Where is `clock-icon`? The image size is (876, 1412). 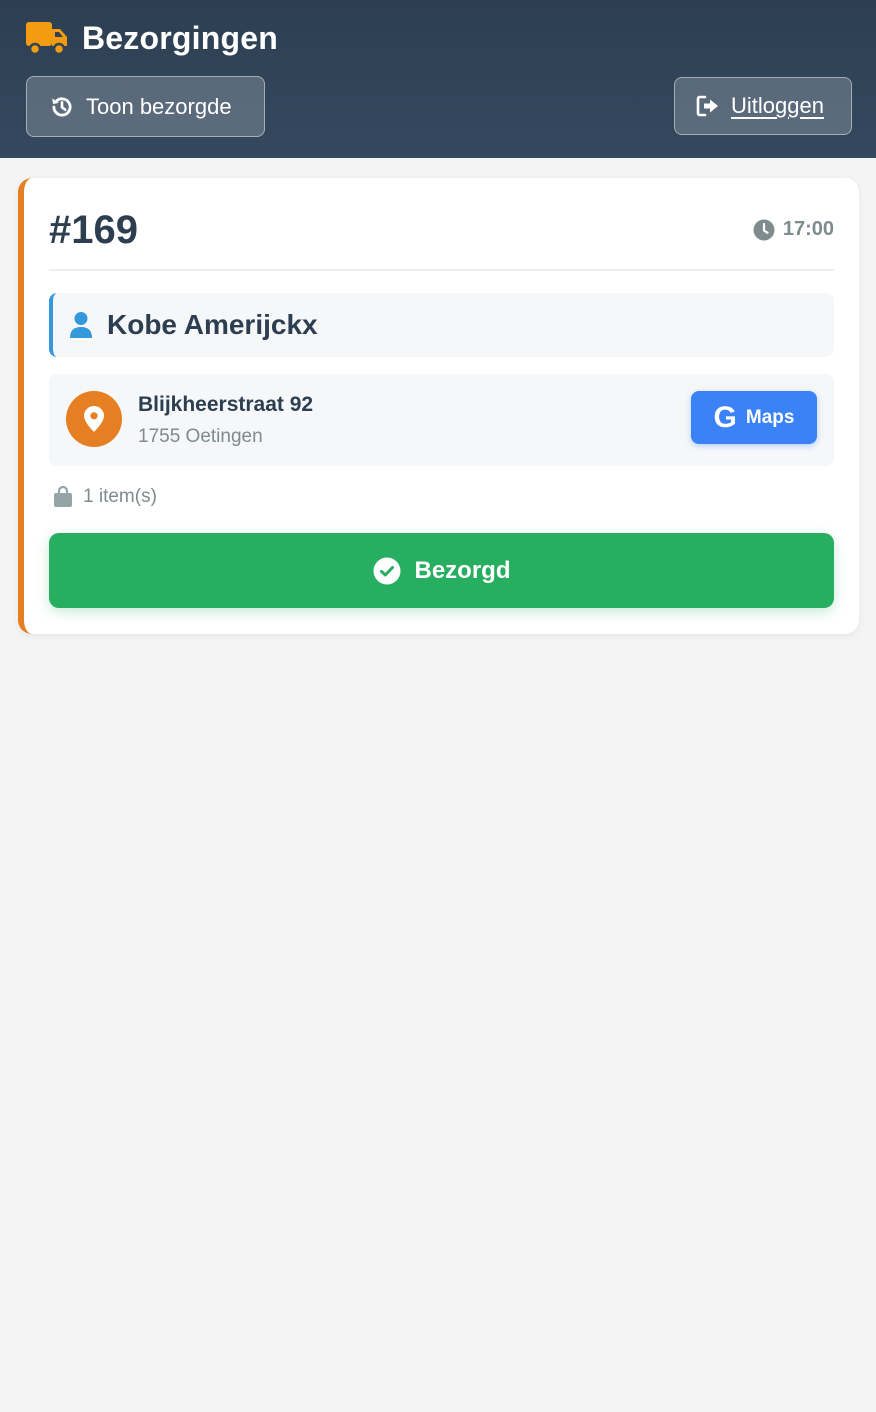
clock-icon is located at coordinates (764, 229).